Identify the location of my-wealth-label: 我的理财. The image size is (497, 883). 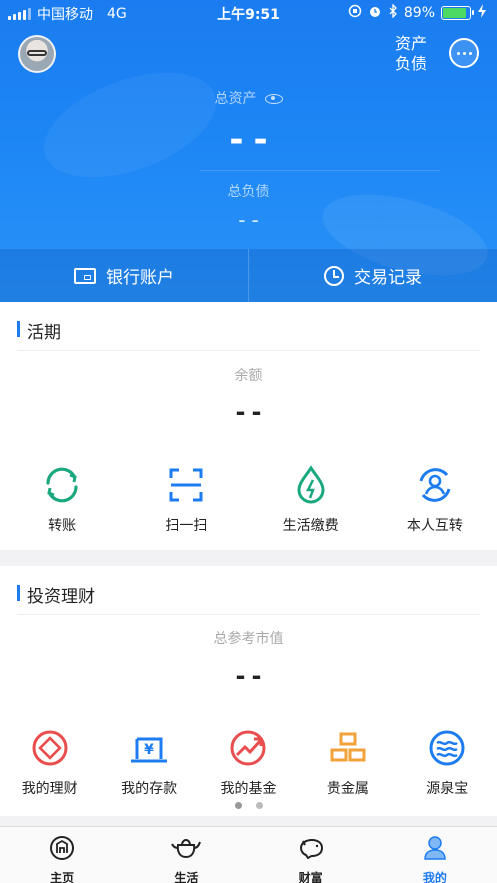
(49, 789).